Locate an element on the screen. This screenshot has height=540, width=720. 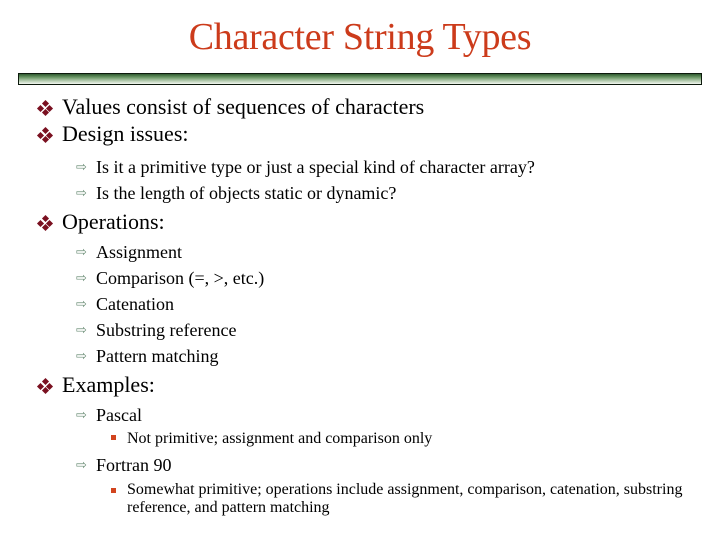
sub-bullet-pattern-matching: ⇨ Pattern matching is located at coordinates (147, 356).